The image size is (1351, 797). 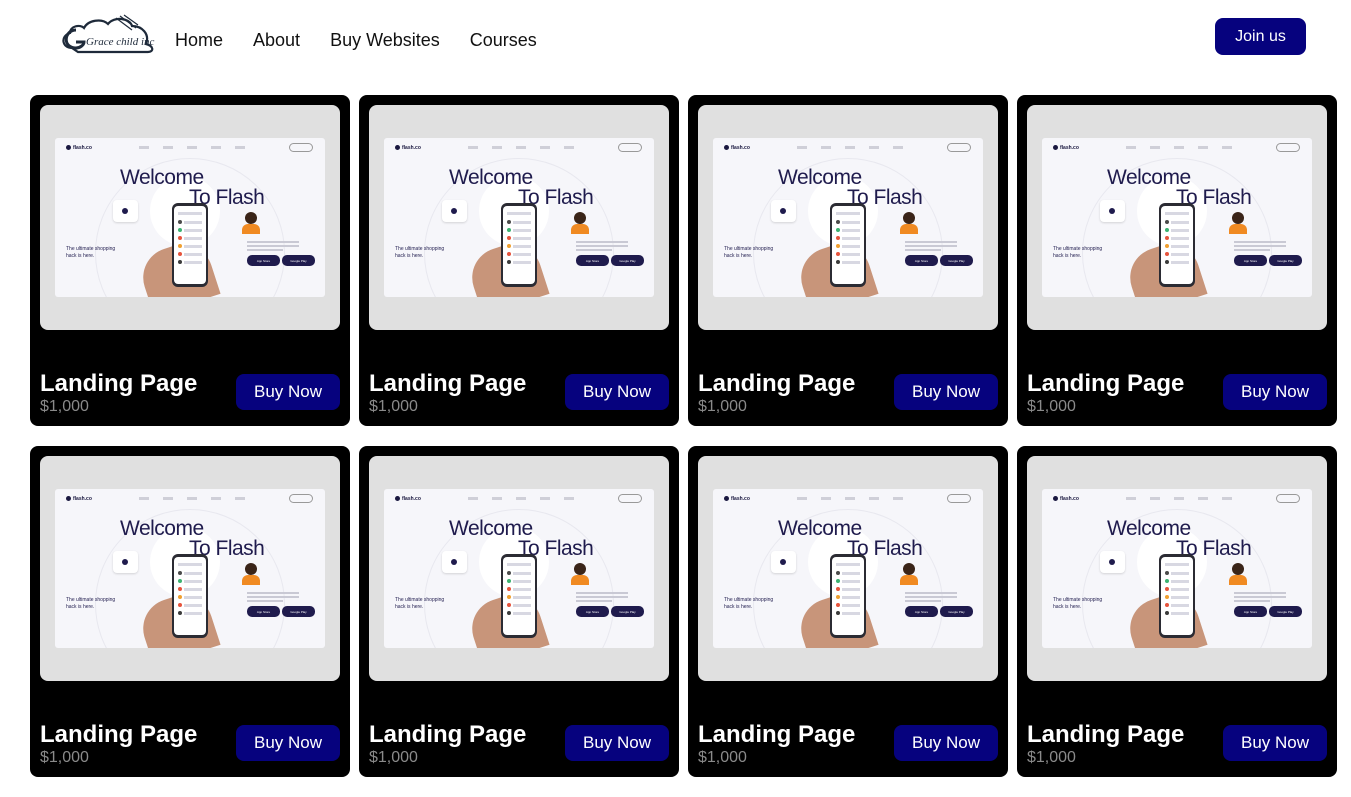 What do you see at coordinates (1260, 36) in the screenshot?
I see `join-us-button: Join us` at bounding box center [1260, 36].